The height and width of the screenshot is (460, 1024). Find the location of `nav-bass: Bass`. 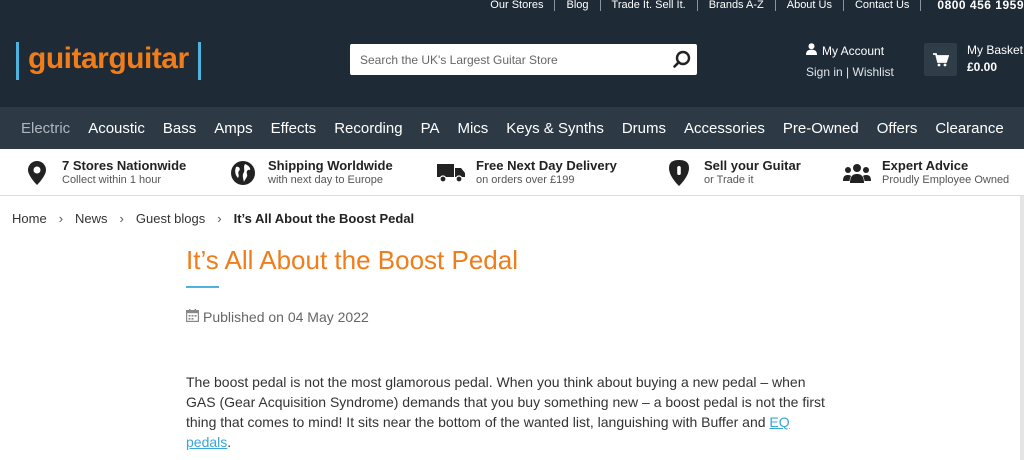

nav-bass: Bass is located at coordinates (179, 128).